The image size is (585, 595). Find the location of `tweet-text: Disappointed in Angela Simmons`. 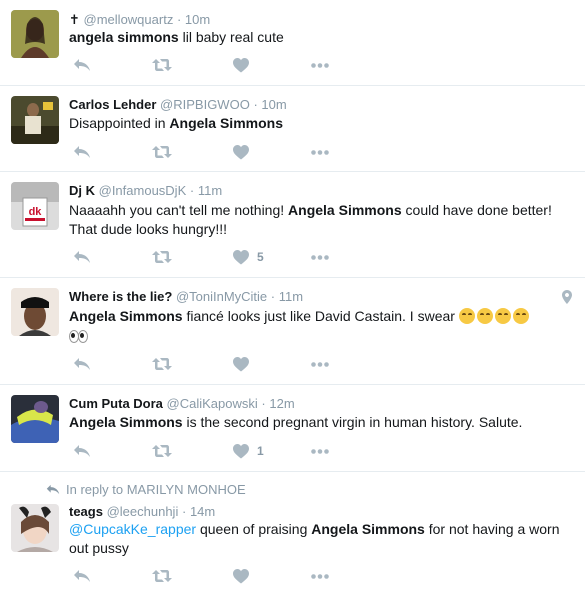

tweet-text: Disappointed in Angela Simmons is located at coordinates (320, 123).